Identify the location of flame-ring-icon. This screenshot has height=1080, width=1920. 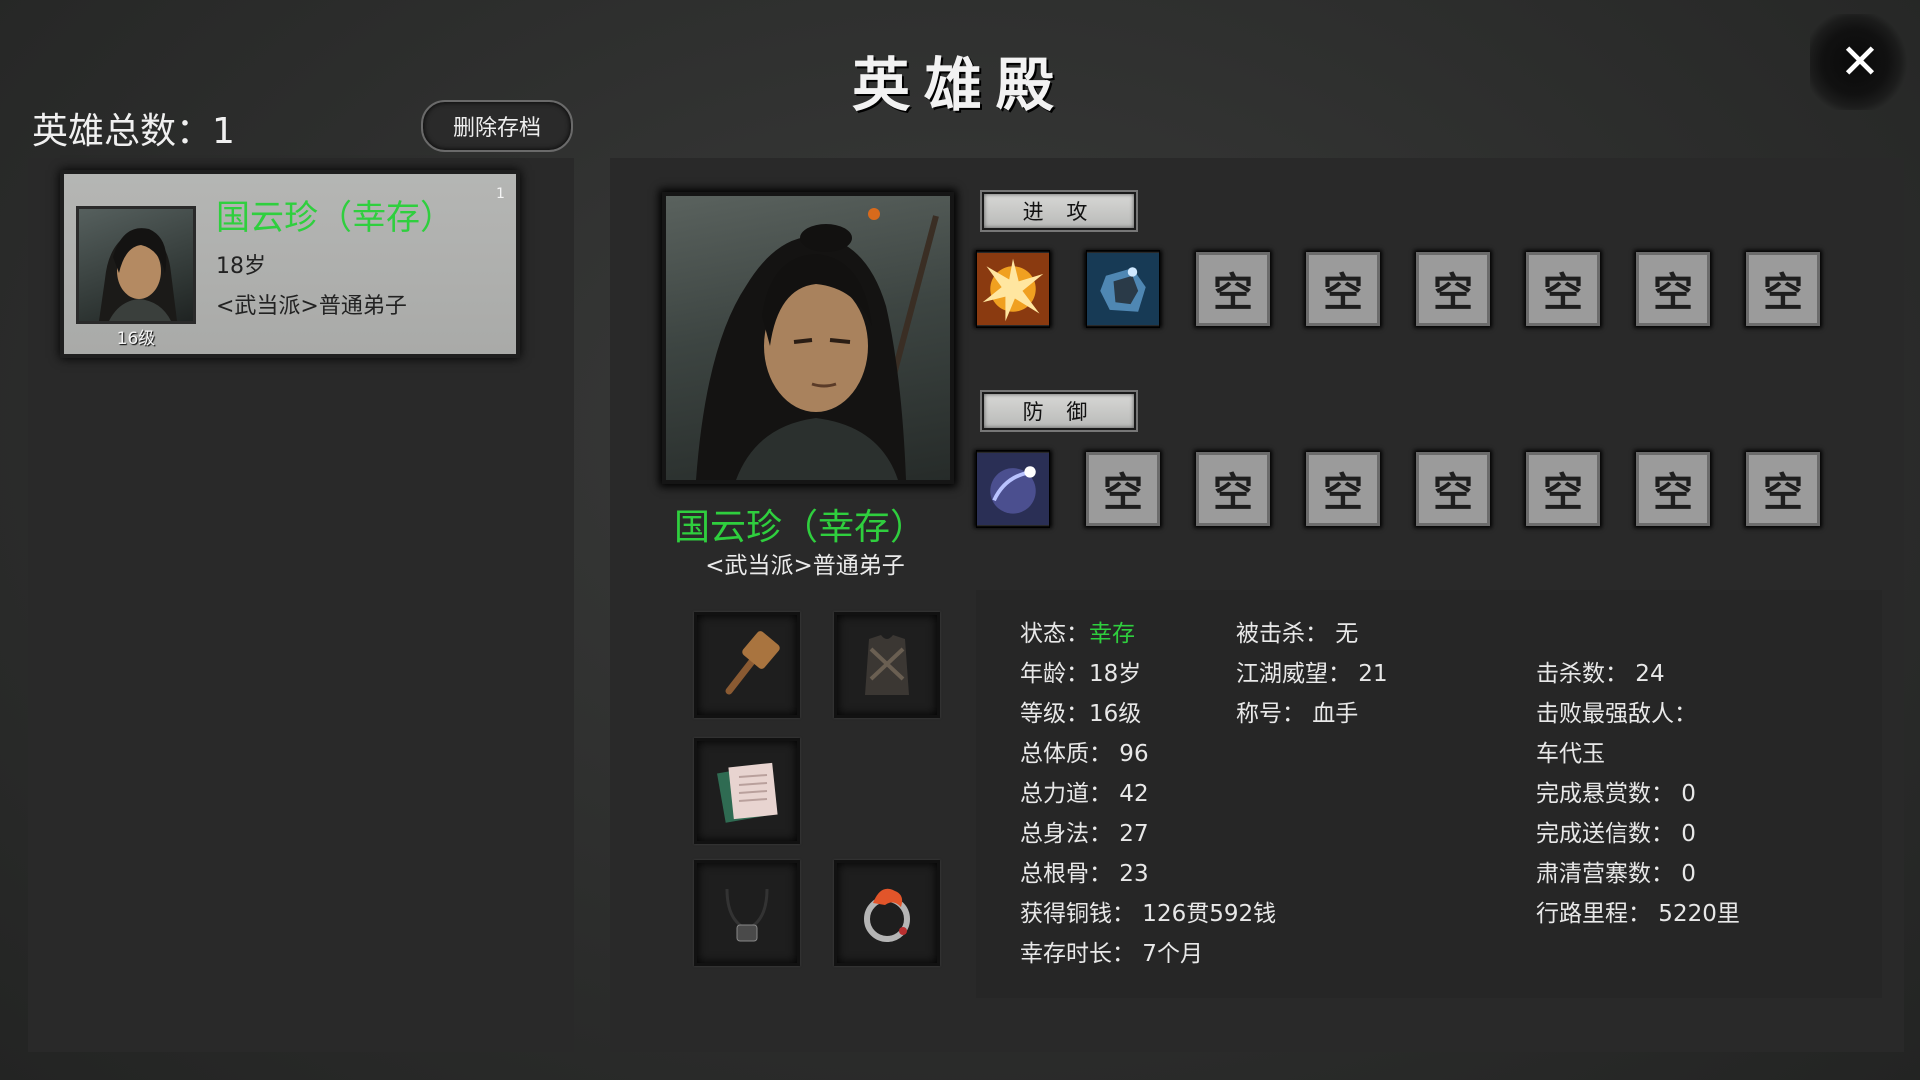
(887, 915).